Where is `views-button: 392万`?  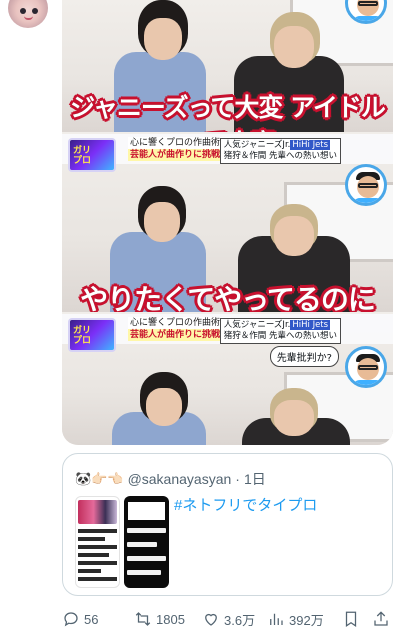 views-button: 392万 is located at coordinates (295, 619).